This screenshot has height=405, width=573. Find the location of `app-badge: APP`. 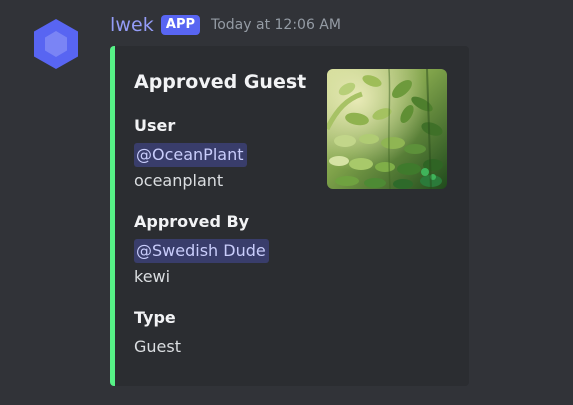

app-badge: APP is located at coordinates (180, 25).